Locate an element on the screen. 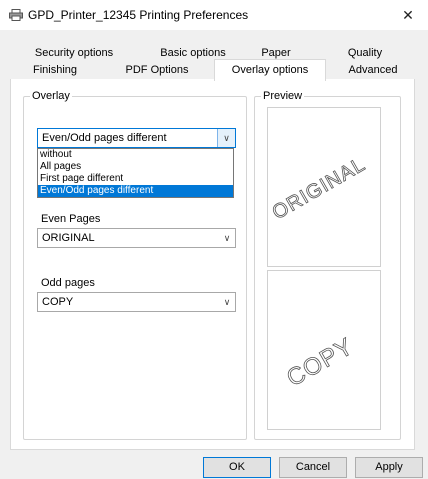 Image resolution: width=428 pixels, height=479 pixels. tab-security-options: Security options is located at coordinates (74, 53).